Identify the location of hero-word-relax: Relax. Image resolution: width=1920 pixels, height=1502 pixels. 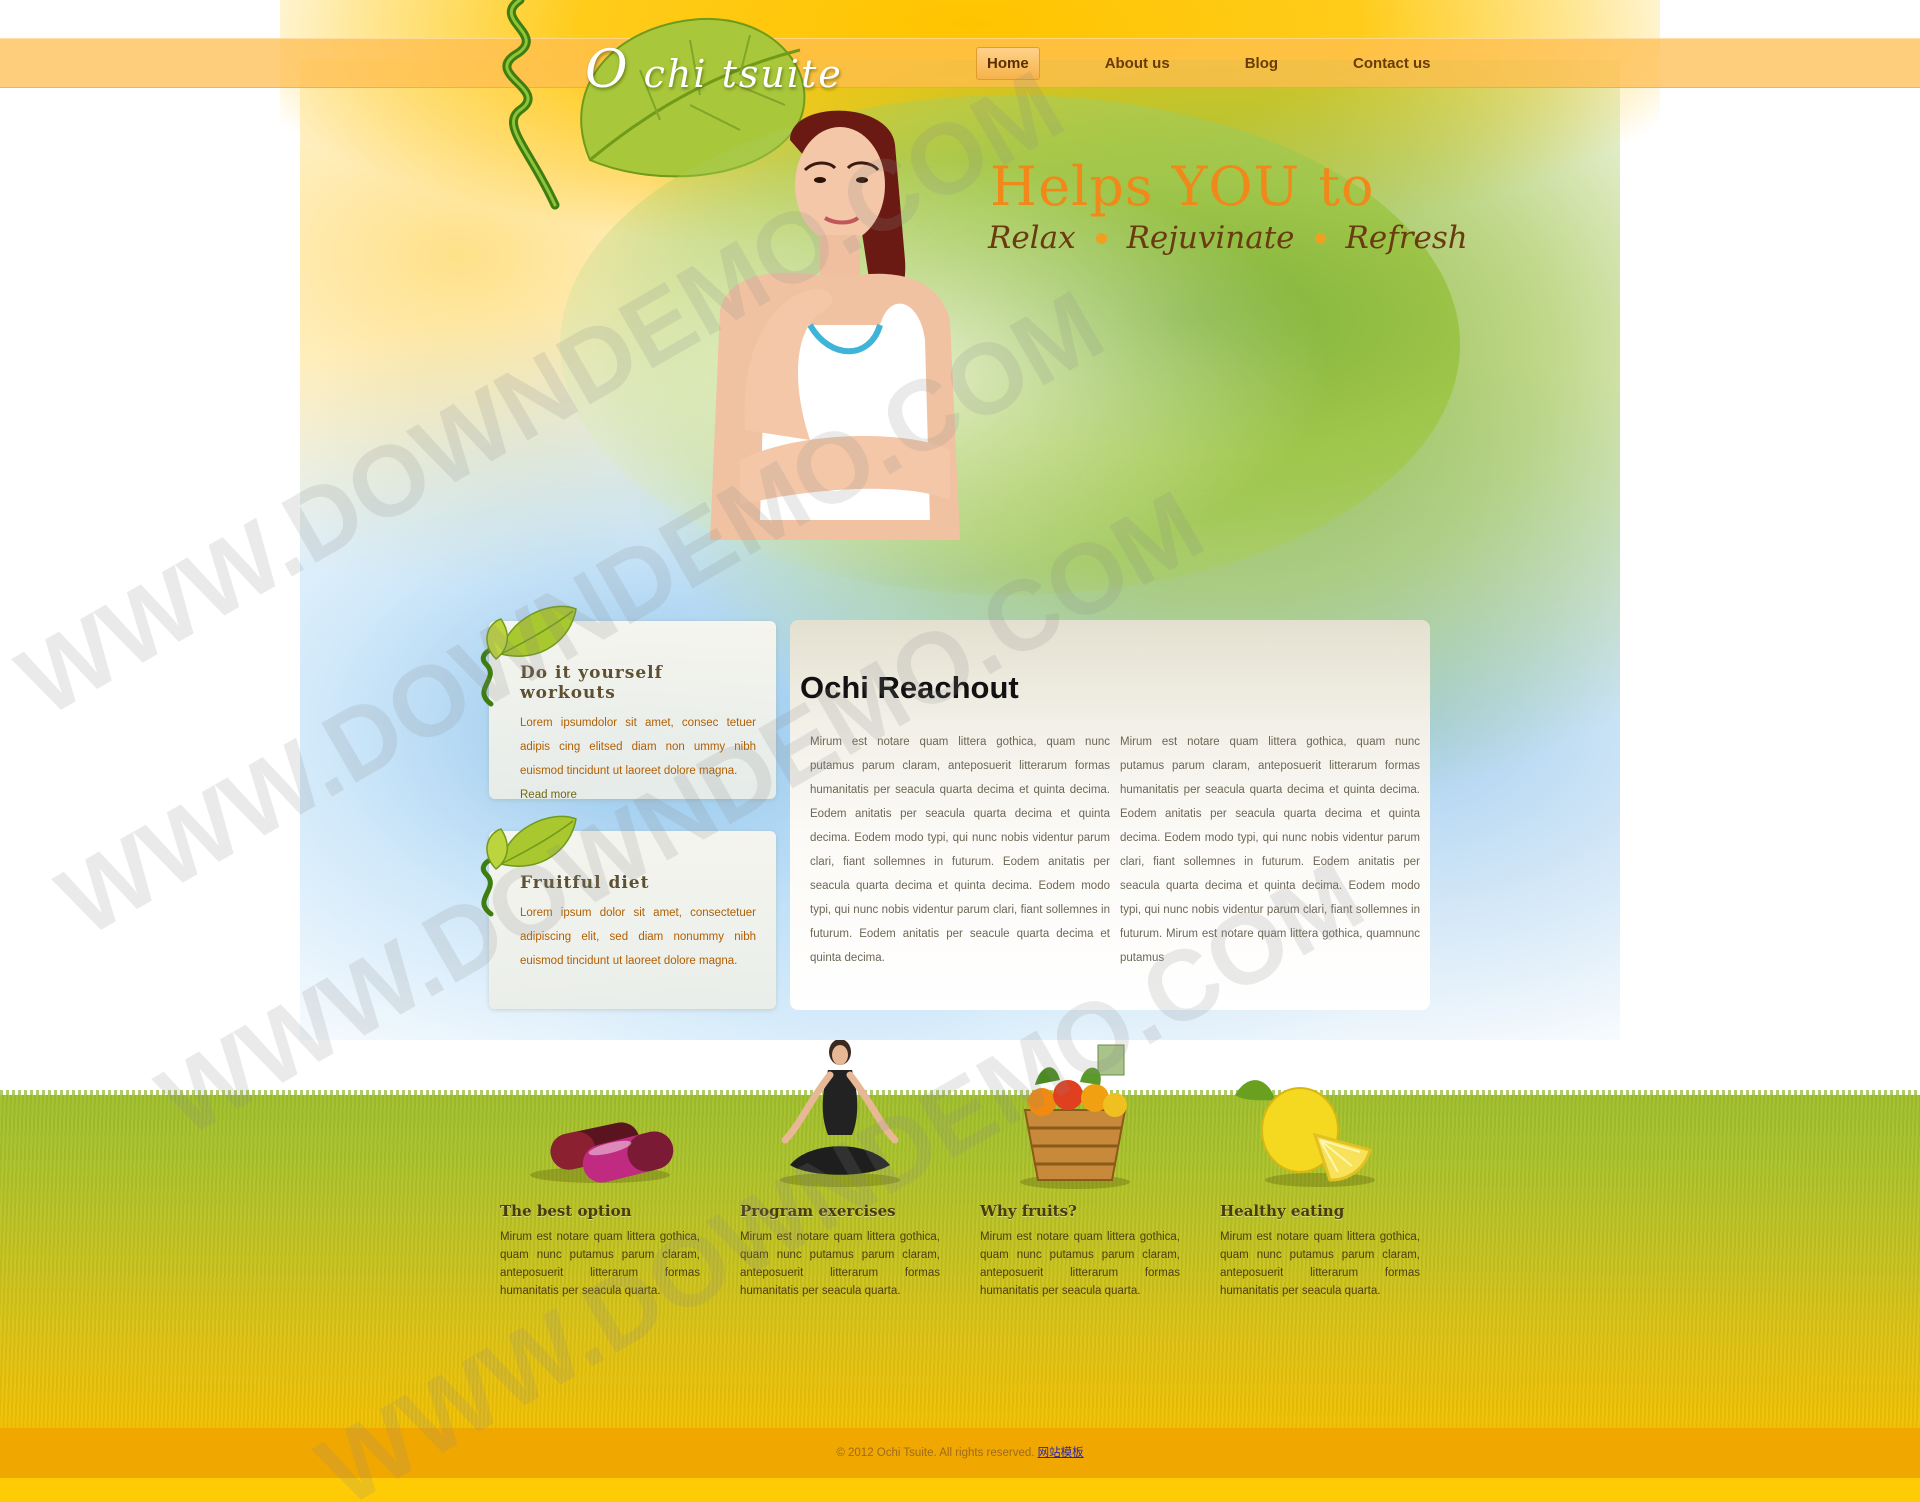
(1032, 238).